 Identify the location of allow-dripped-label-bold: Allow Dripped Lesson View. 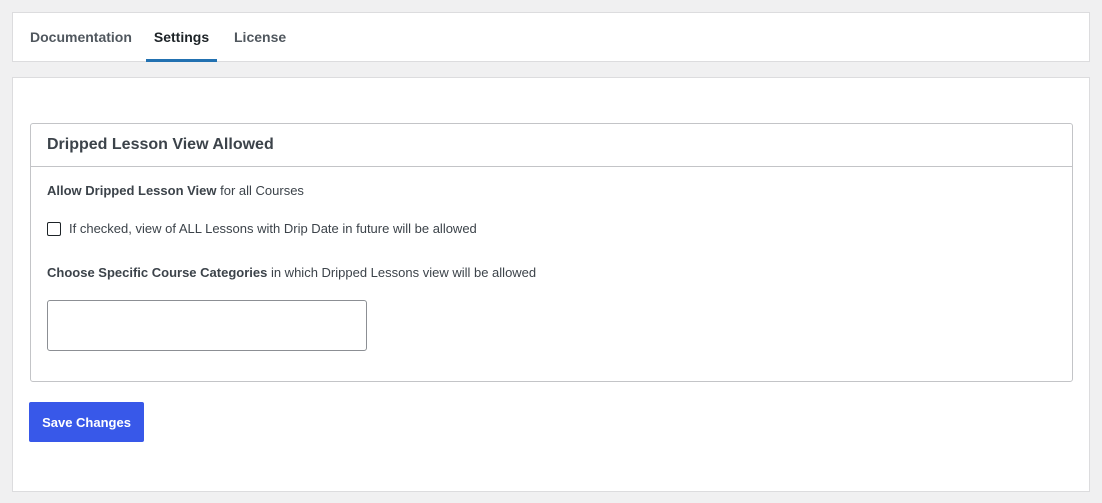
(132, 190).